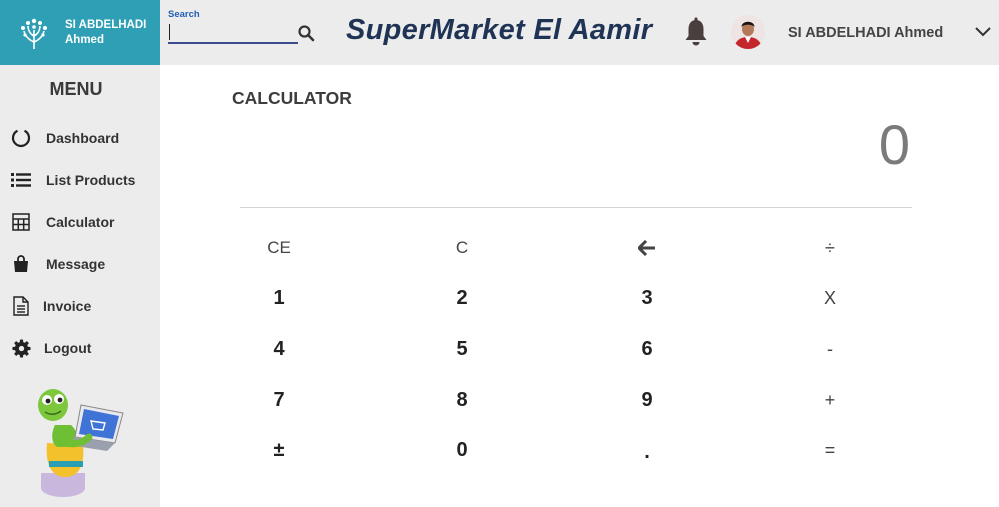  I want to click on divider, so click(576, 207).